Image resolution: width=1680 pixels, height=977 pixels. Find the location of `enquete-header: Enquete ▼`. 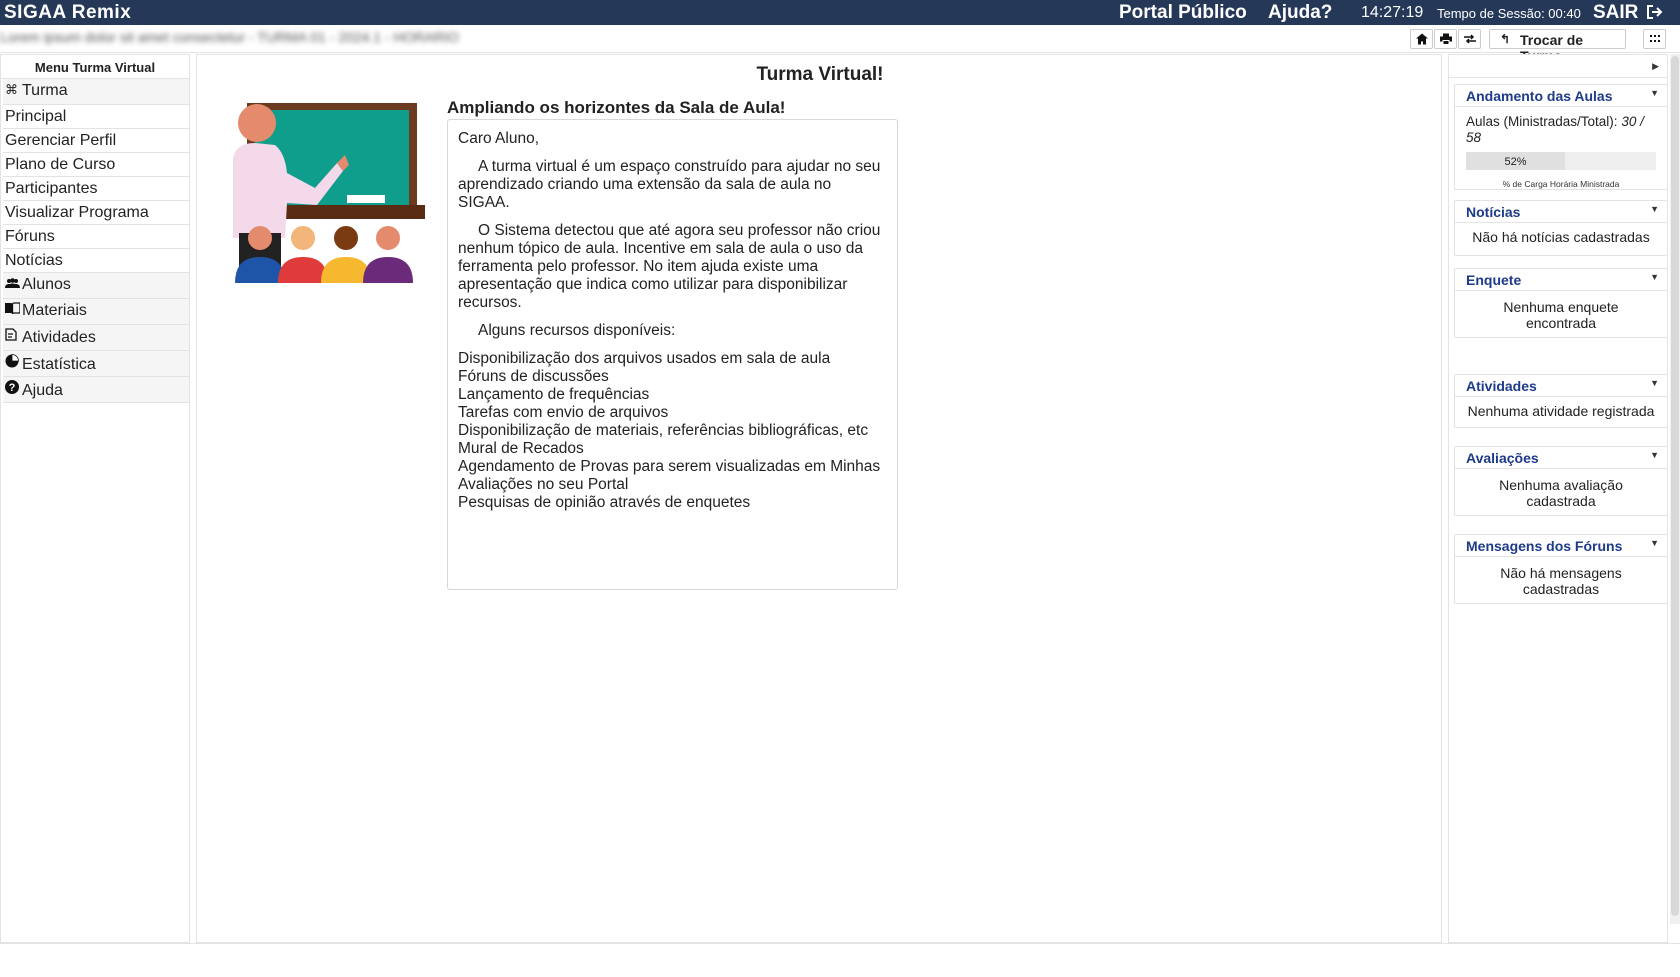

enquete-header: Enquete ▼ is located at coordinates (1561, 280).